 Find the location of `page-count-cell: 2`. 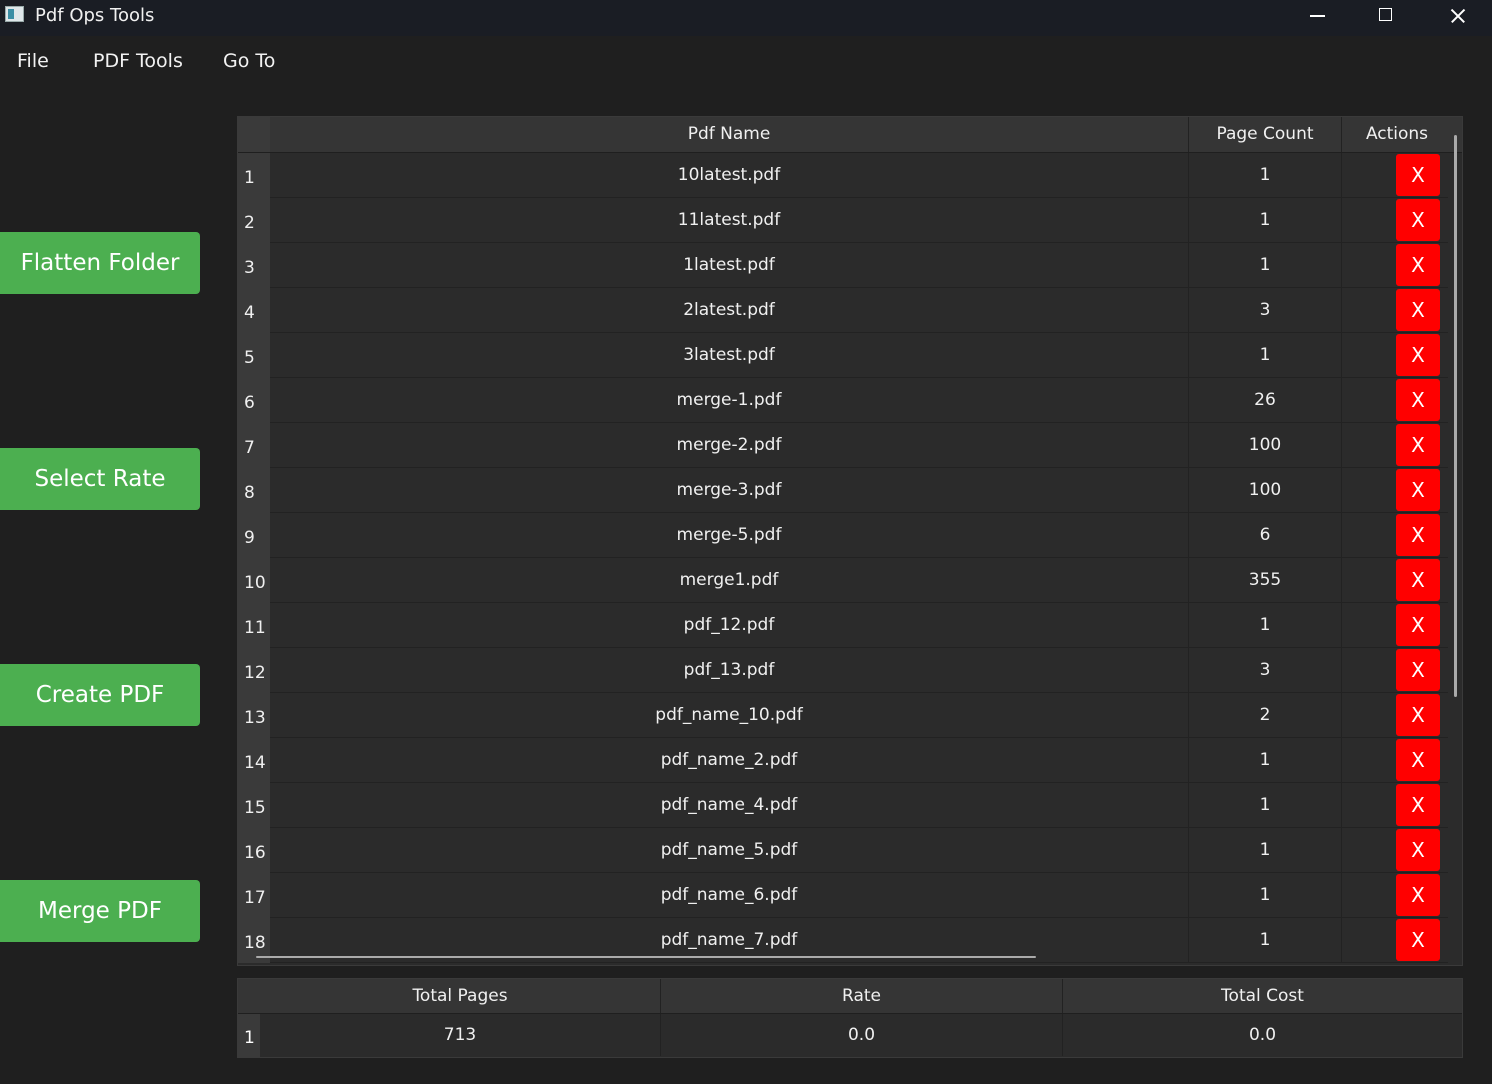

page-count-cell: 2 is located at coordinates (1265, 715).